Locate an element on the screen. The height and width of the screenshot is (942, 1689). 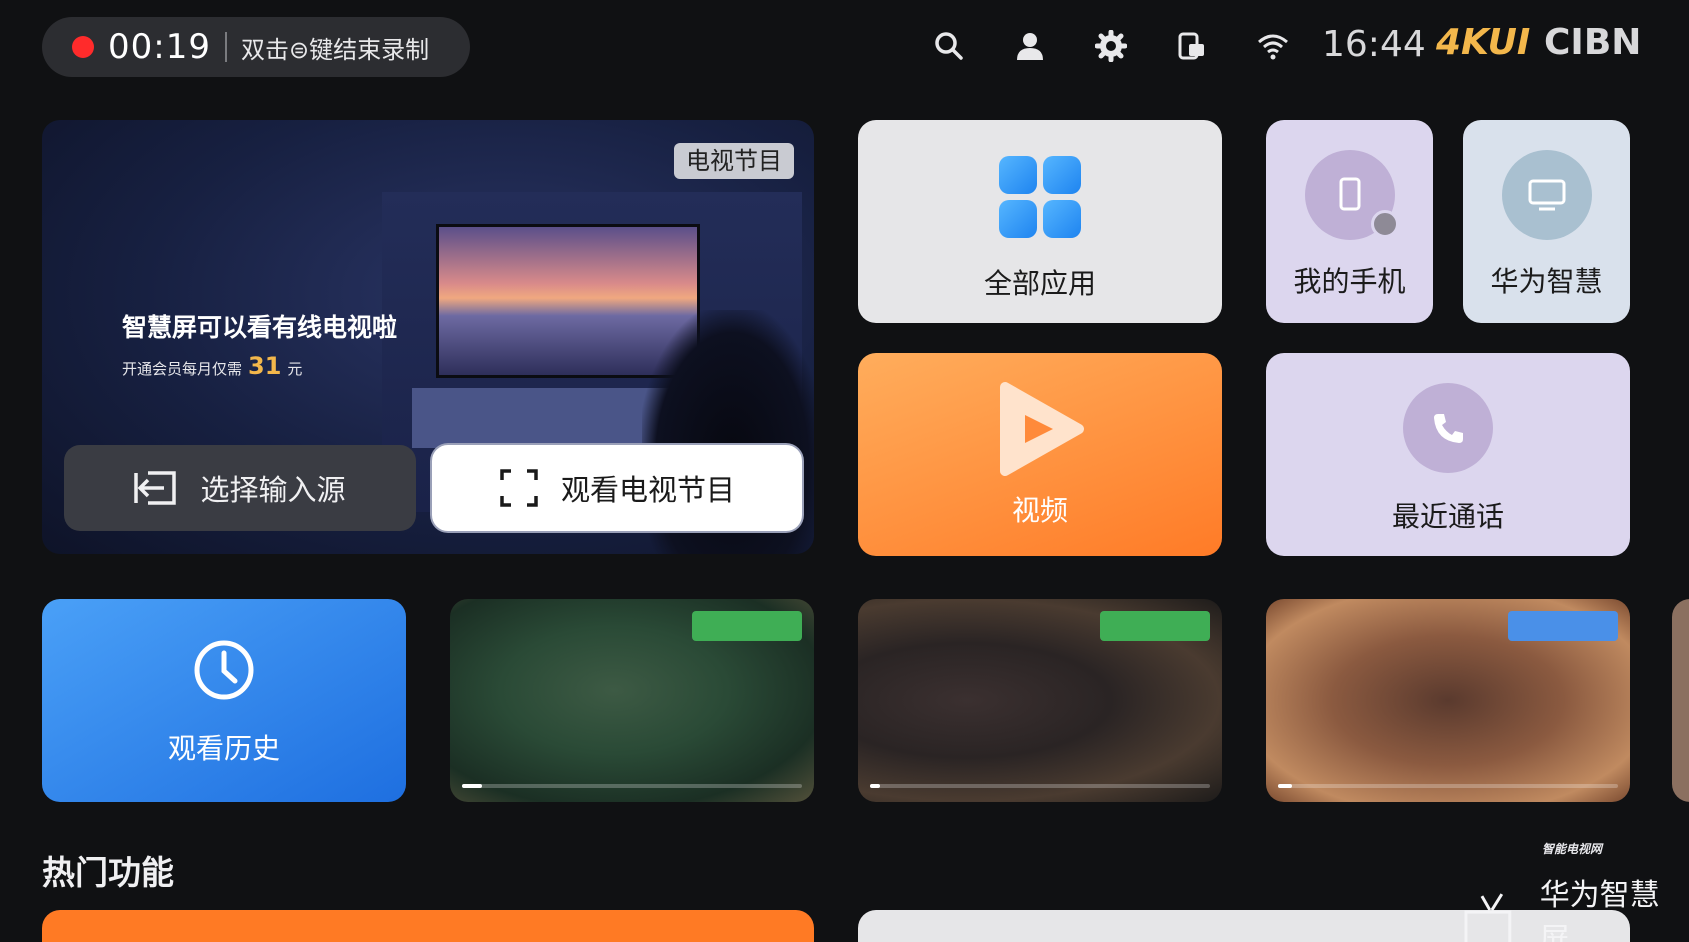
screen-recording-indicator: 00:19 双击⊜键结束录制 is located at coordinates (256, 47).